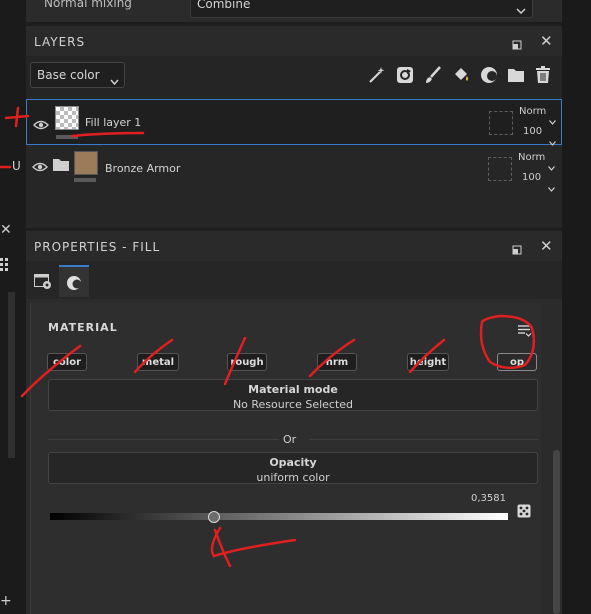  I want to click on left-scrollbar, so click(11, 375).